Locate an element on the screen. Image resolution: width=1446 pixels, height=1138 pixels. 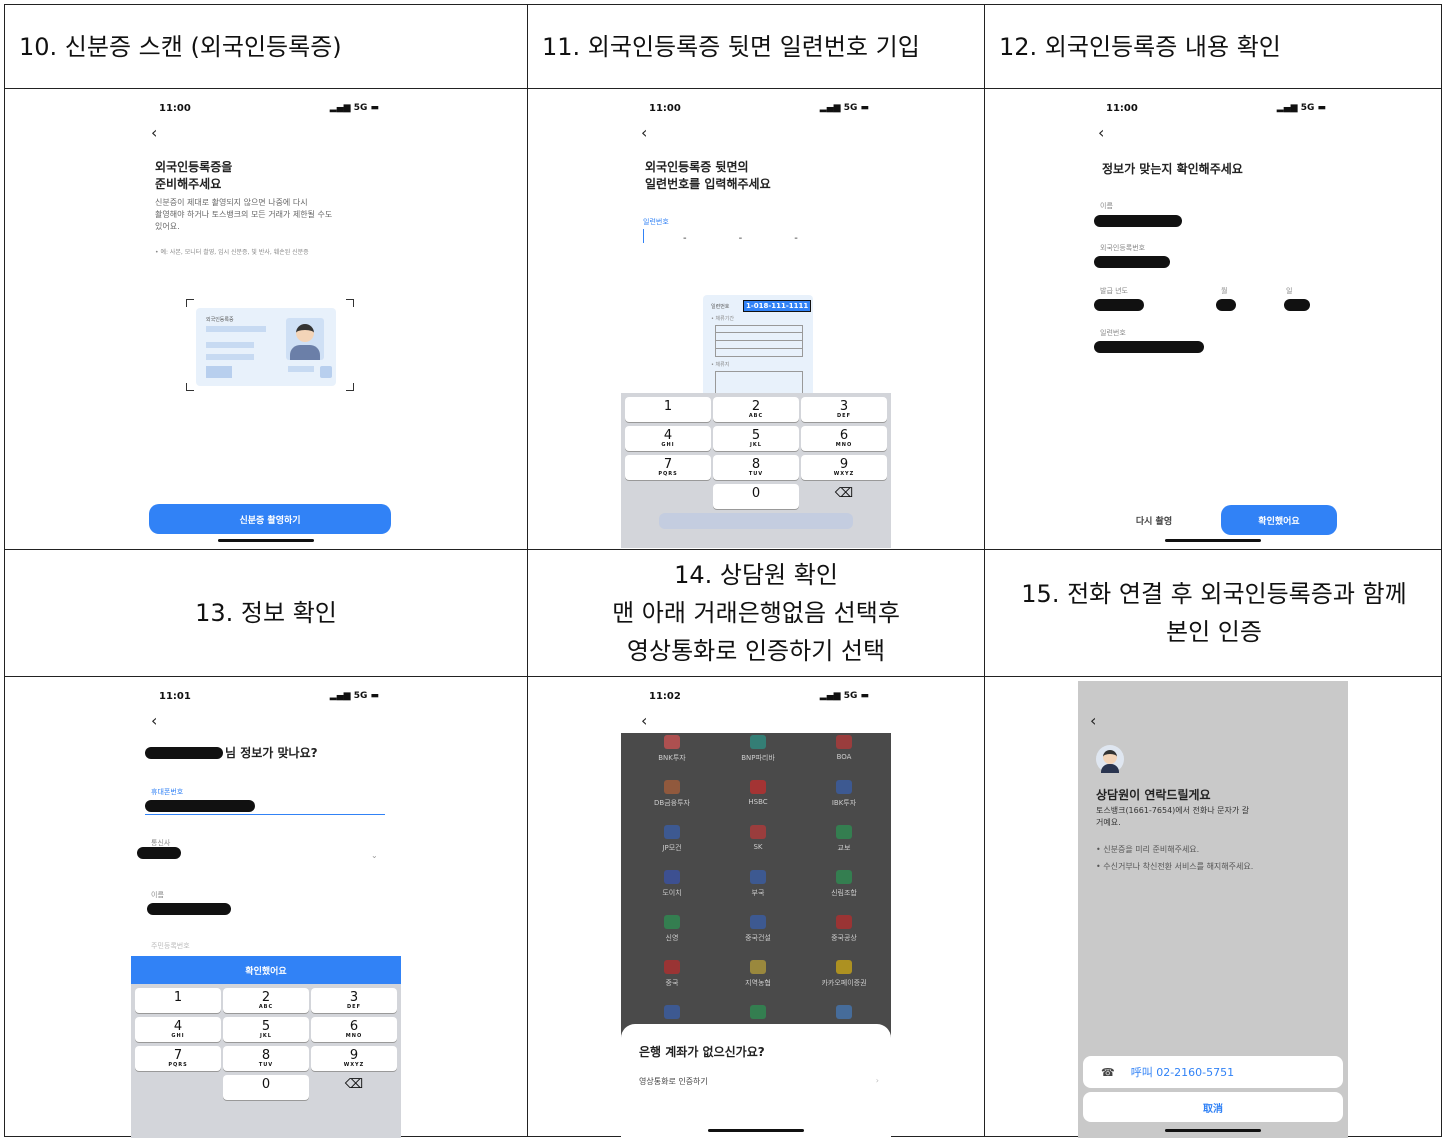
bank-name: BOA is located at coordinates (844, 757).